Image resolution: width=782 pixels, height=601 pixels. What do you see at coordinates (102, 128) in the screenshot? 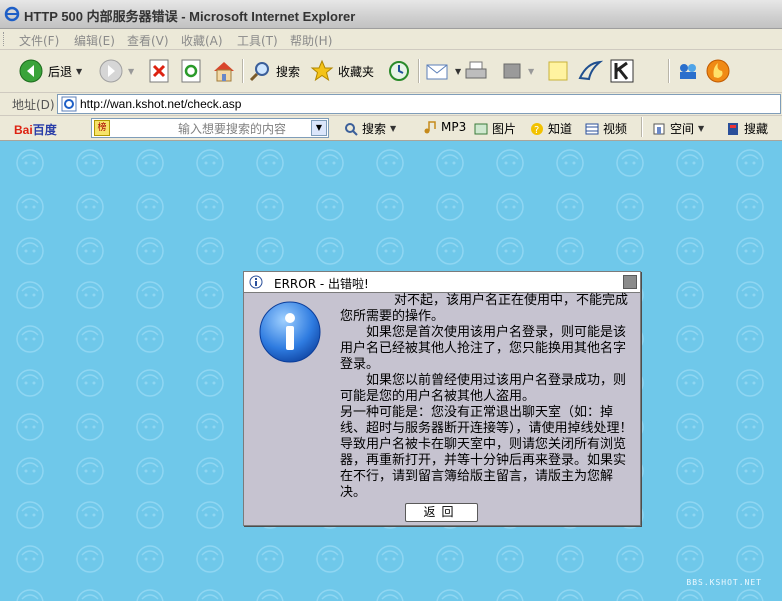
I see `hot-list-icon: 榜` at bounding box center [102, 128].